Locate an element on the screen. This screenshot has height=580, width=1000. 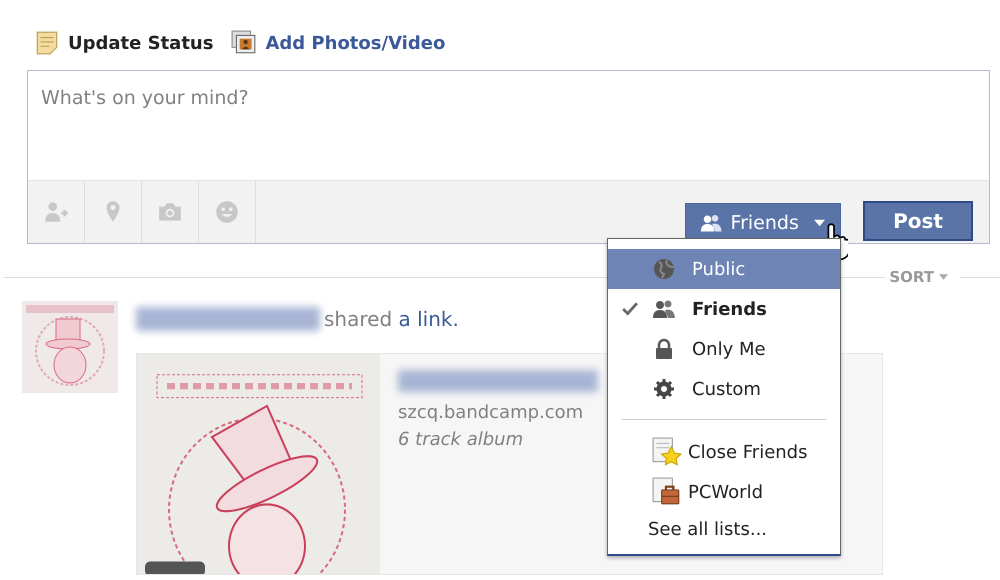
composer-tab: Update Status is located at coordinates (124, 43).